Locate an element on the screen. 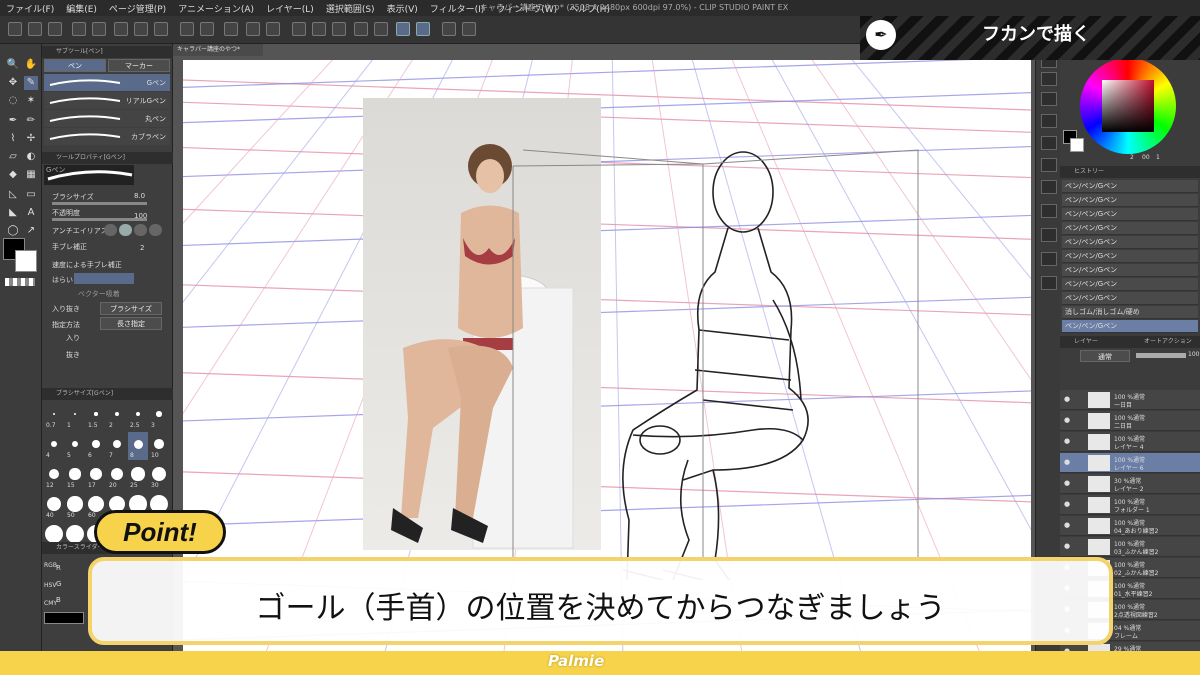 The height and width of the screenshot is (675, 1200). hsv-tab: HSV is located at coordinates (50, 585).